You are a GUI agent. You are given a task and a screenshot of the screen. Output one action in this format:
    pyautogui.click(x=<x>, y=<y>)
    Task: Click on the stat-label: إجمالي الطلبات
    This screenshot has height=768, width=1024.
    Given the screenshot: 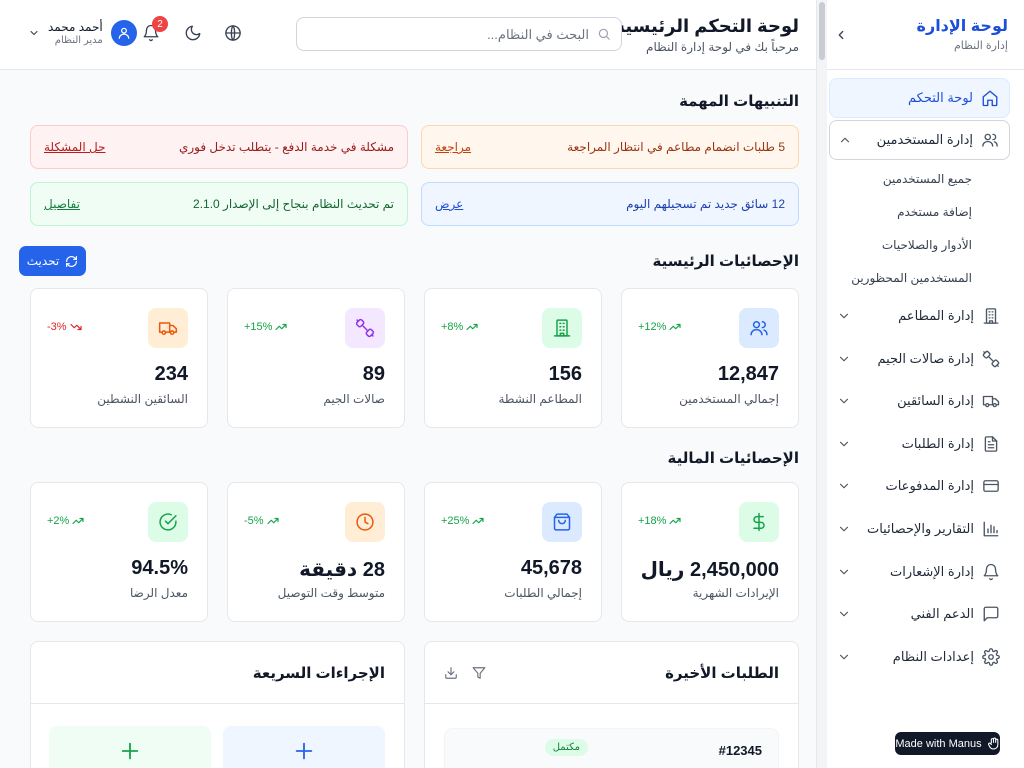 What is the action you would take?
    pyautogui.click(x=543, y=593)
    